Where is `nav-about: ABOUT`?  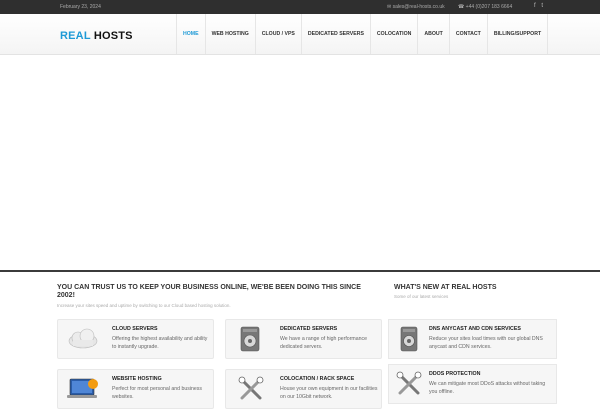
nav-about: ABOUT is located at coordinates (434, 34).